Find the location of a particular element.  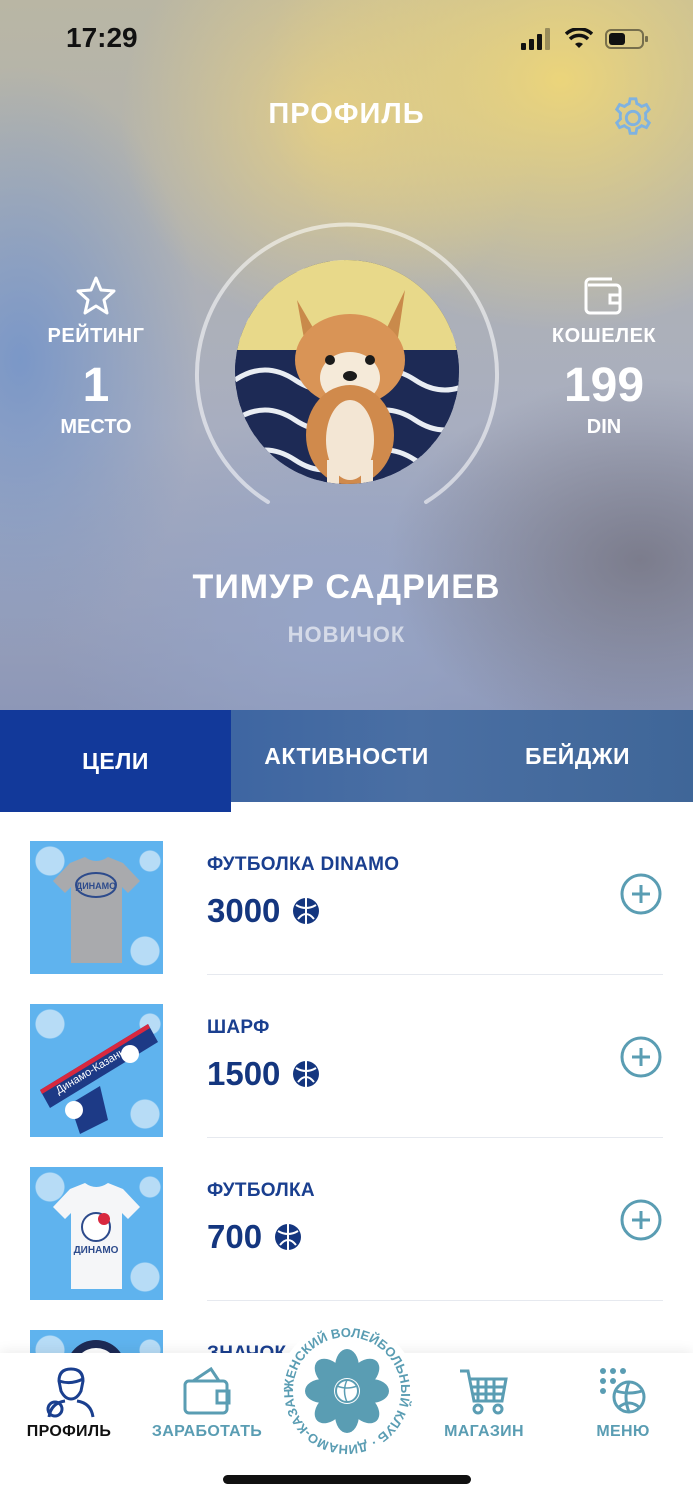

item-price: 1500 is located at coordinates (263, 1074).